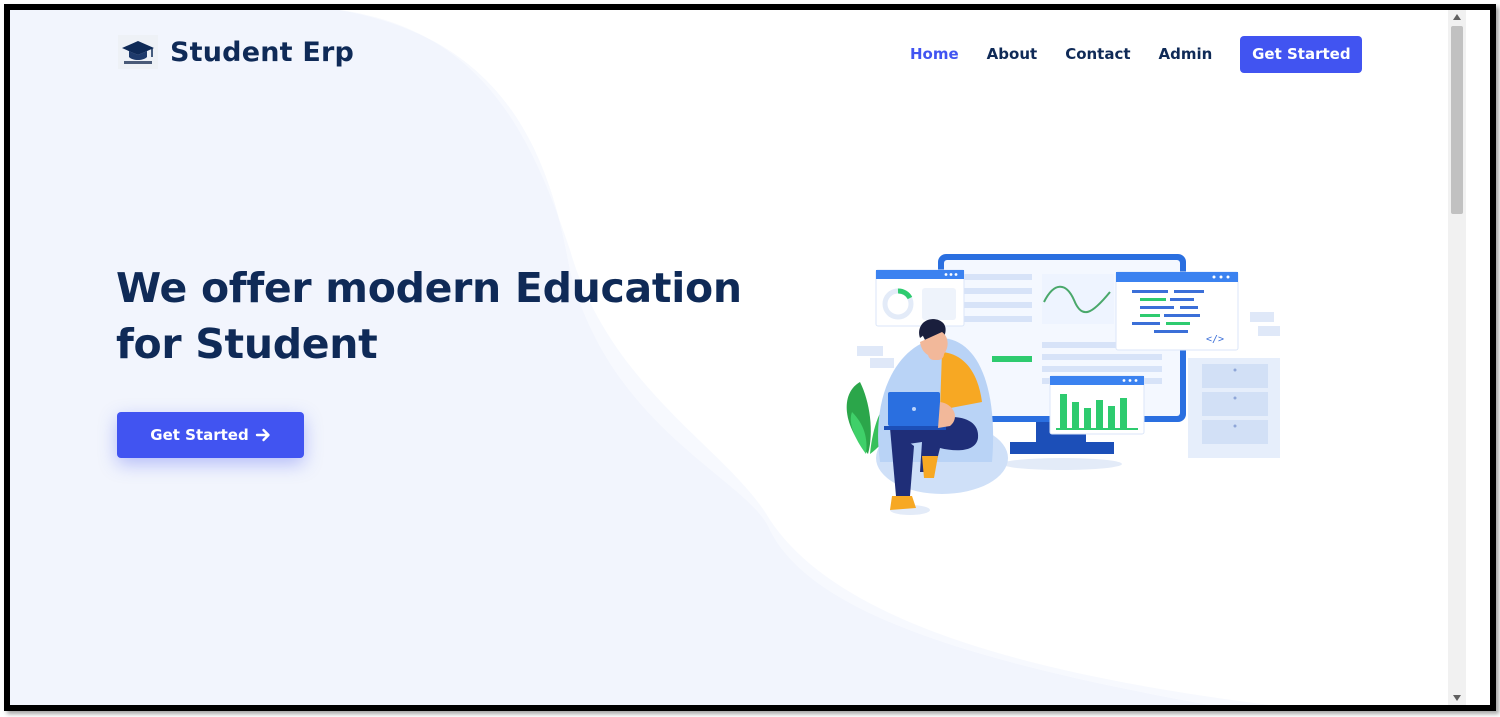  What do you see at coordinates (934, 54) in the screenshot?
I see `nav-home-link: Home` at bounding box center [934, 54].